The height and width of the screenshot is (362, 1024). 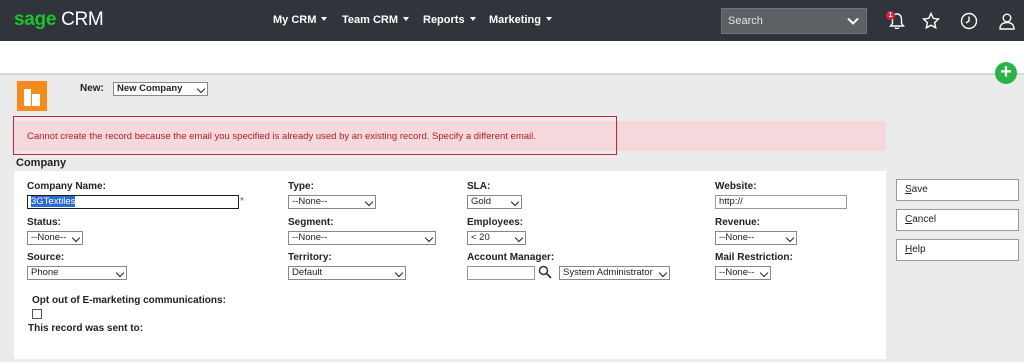 I want to click on source-select: Phone, so click(x=77, y=273).